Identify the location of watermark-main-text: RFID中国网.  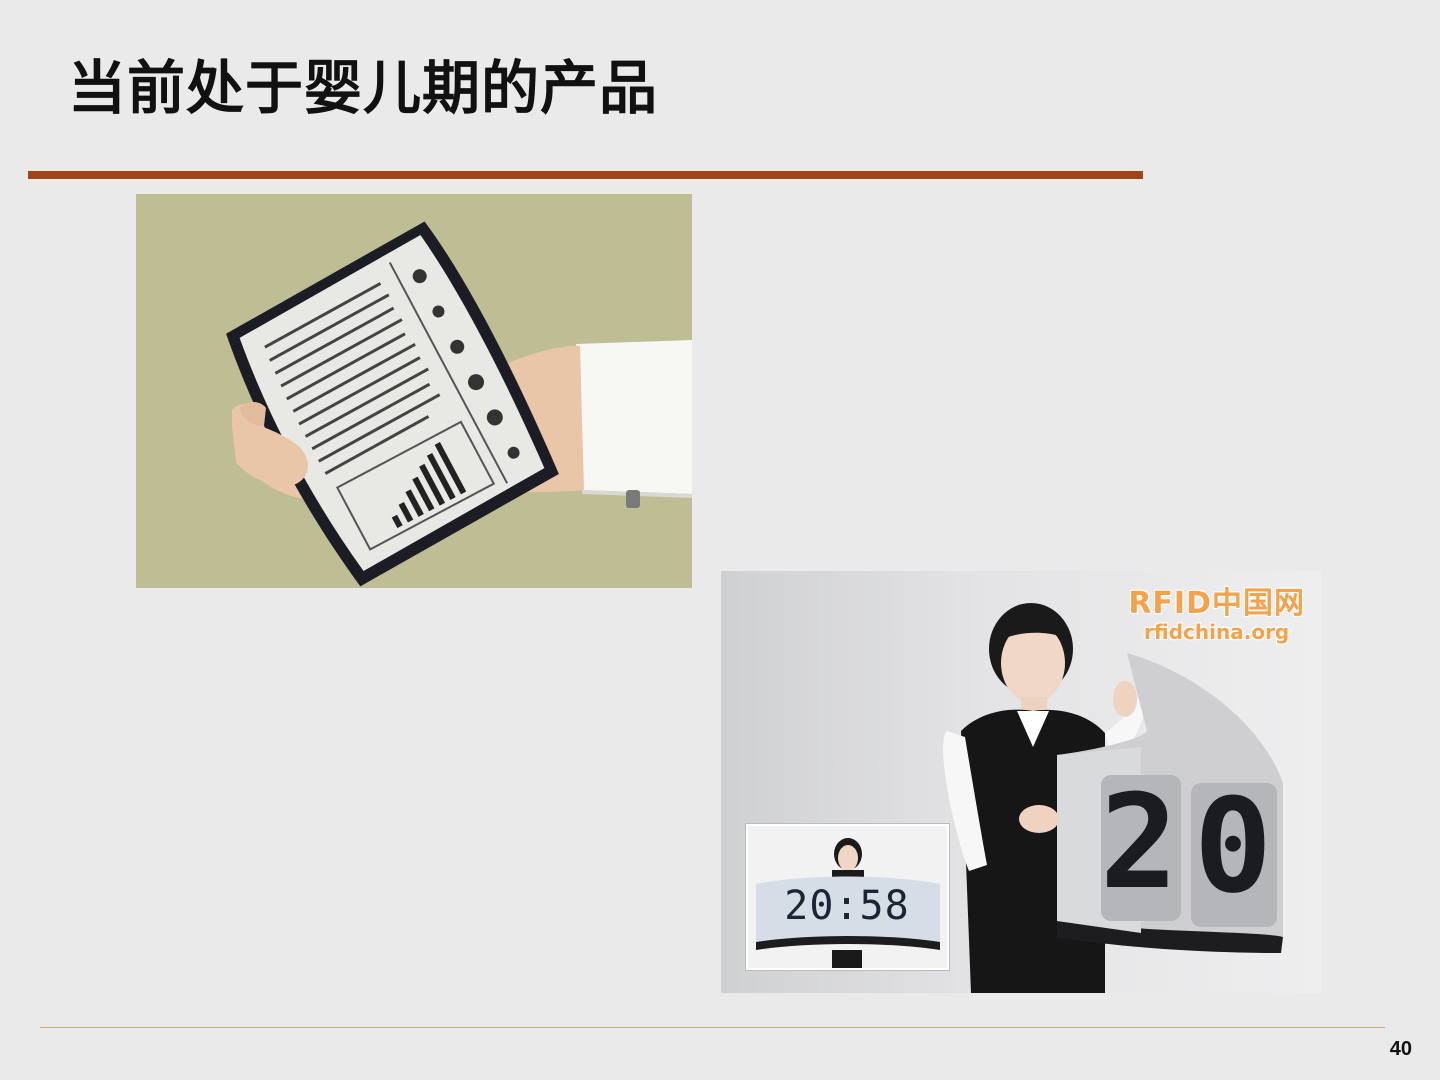
(1216, 603).